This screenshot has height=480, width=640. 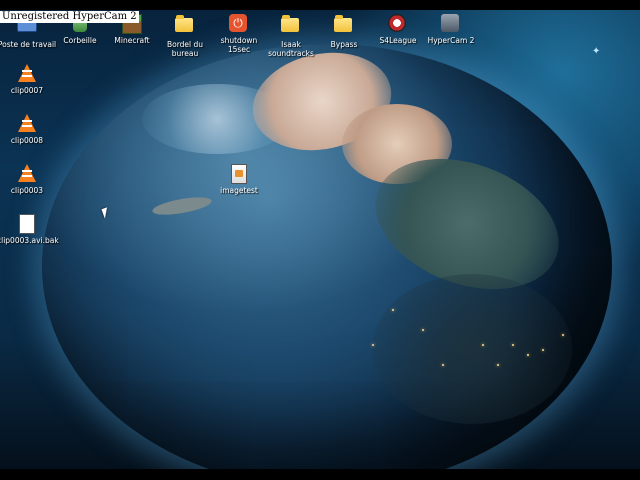 I want to click on desktop-icon-clip0003-bak: clip0003.avi.bak, so click(x=29, y=229).